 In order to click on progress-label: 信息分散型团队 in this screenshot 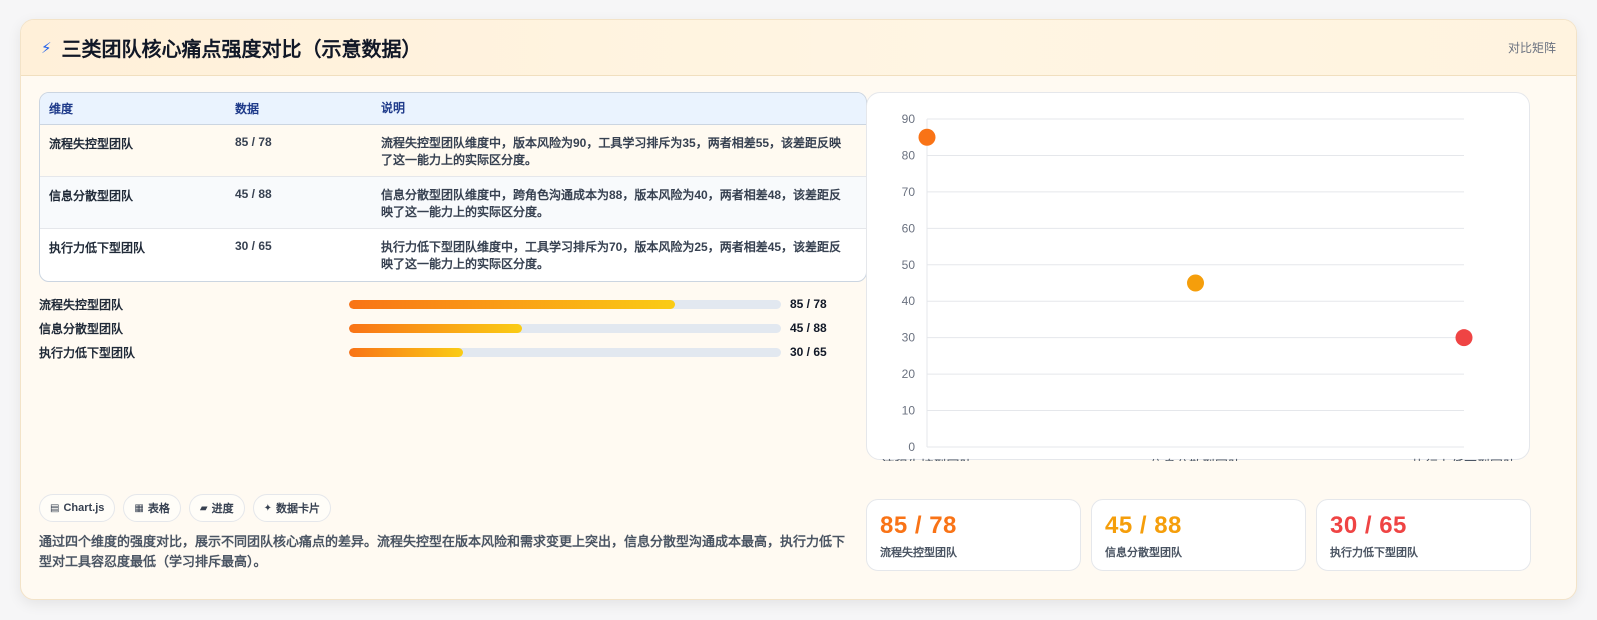, I will do `click(81, 328)`.